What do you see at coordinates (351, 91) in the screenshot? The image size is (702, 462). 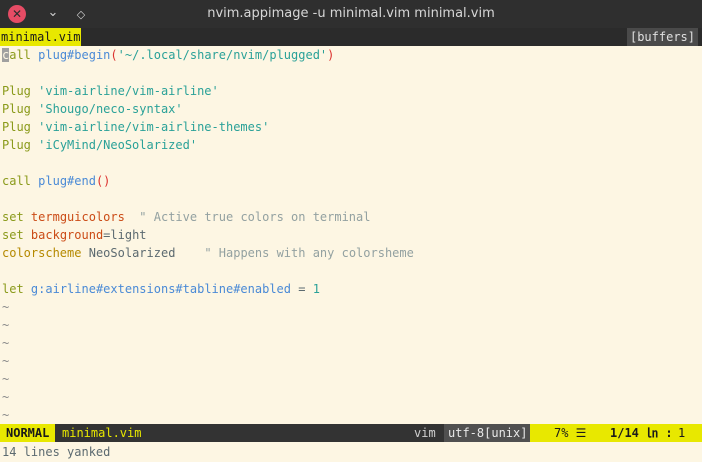 I see `code-line: Plug 'vim-airline/vim-airline'` at bounding box center [351, 91].